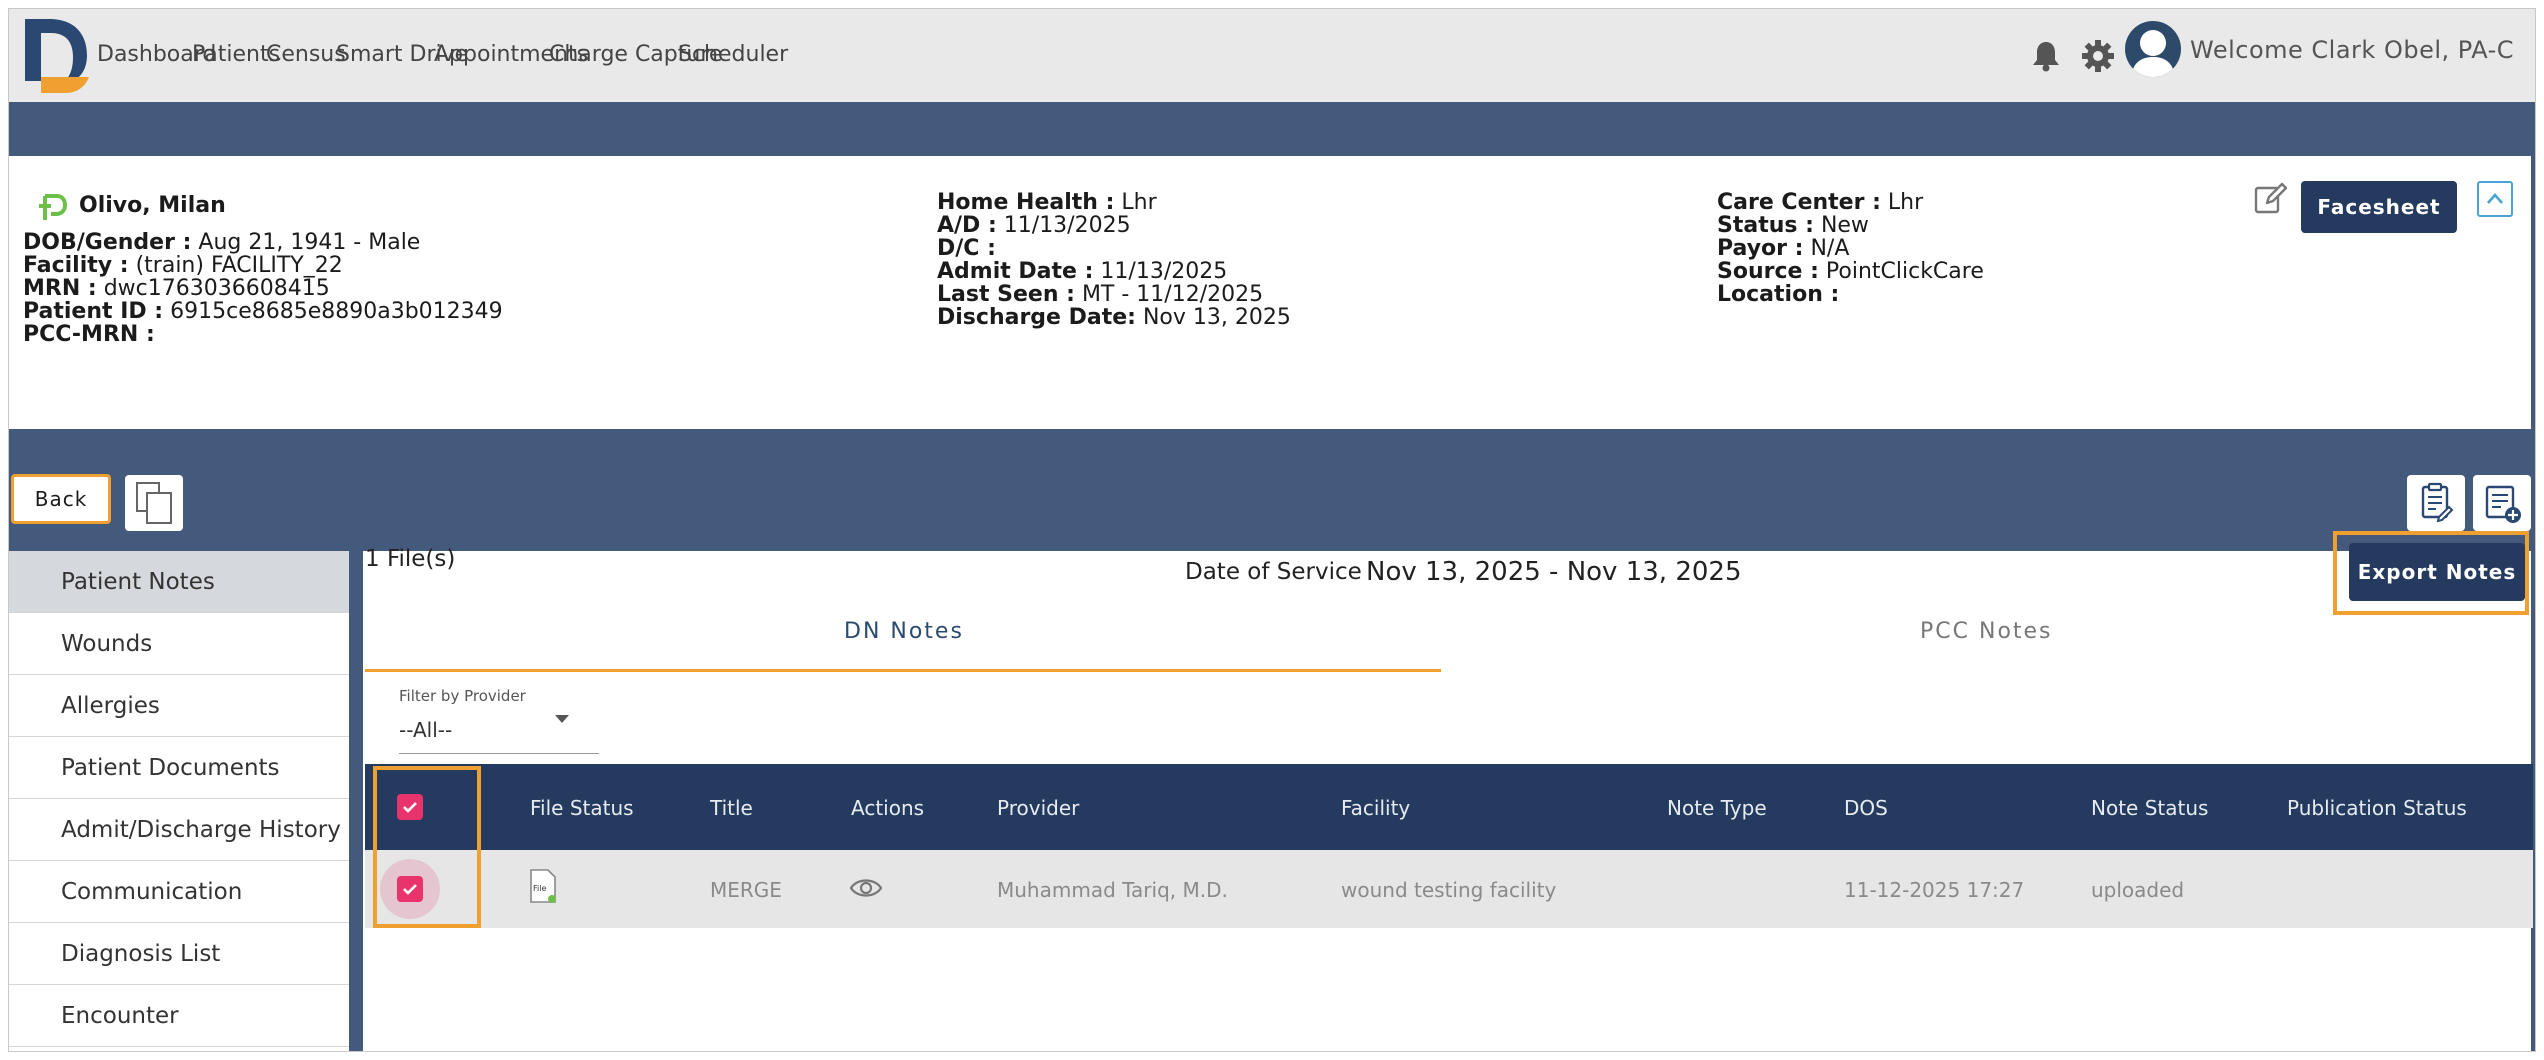  What do you see at coordinates (1082, 271) in the screenshot?
I see `field-admit-date: Admit Date : 11/13/2025` at bounding box center [1082, 271].